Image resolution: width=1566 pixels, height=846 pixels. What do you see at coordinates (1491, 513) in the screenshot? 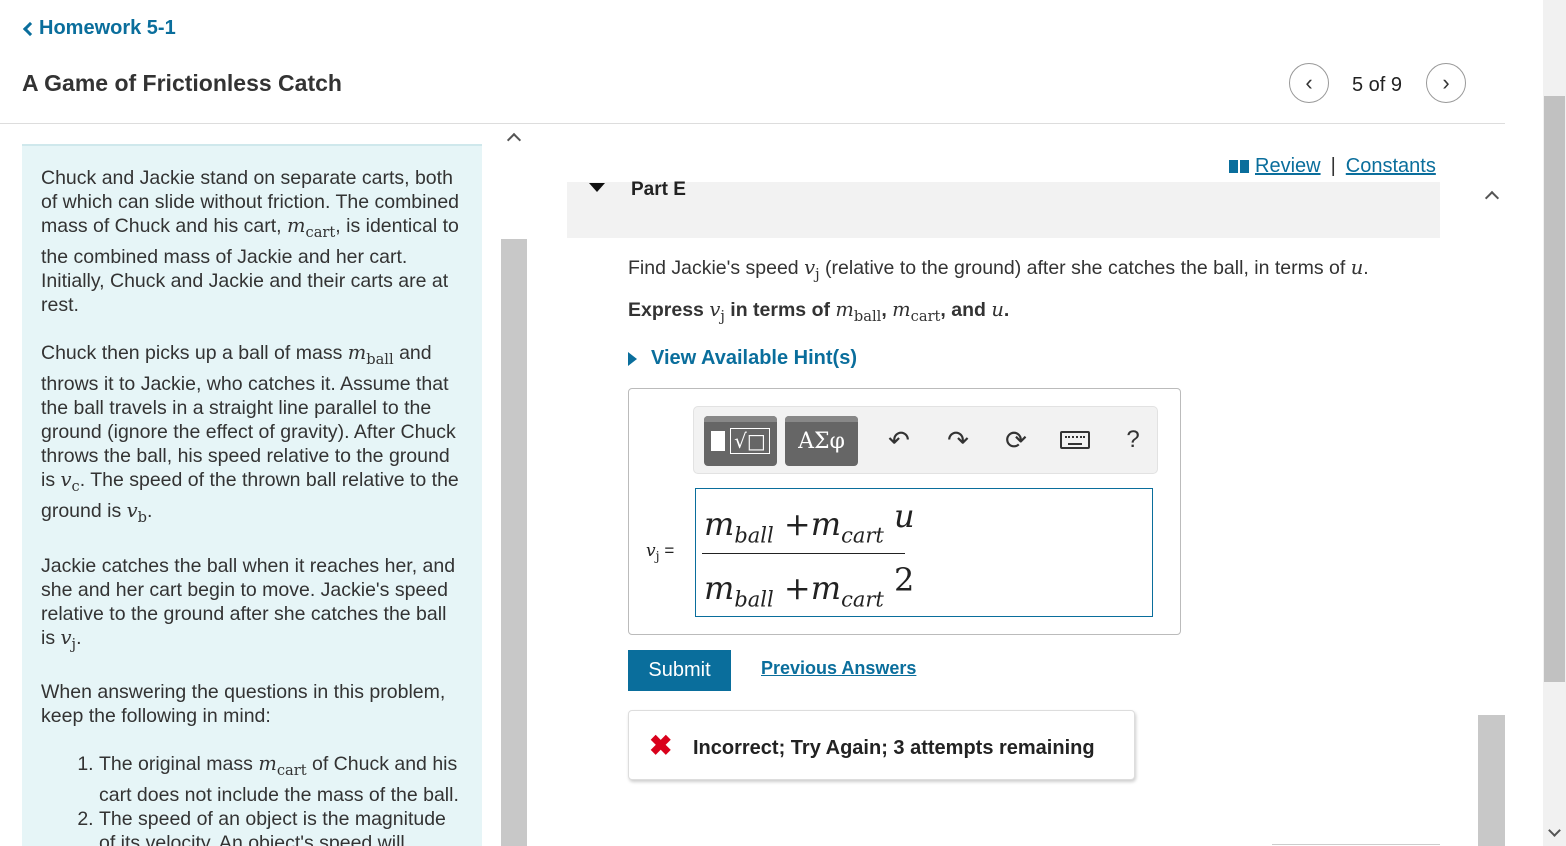
I see `content-scrollbar` at bounding box center [1491, 513].